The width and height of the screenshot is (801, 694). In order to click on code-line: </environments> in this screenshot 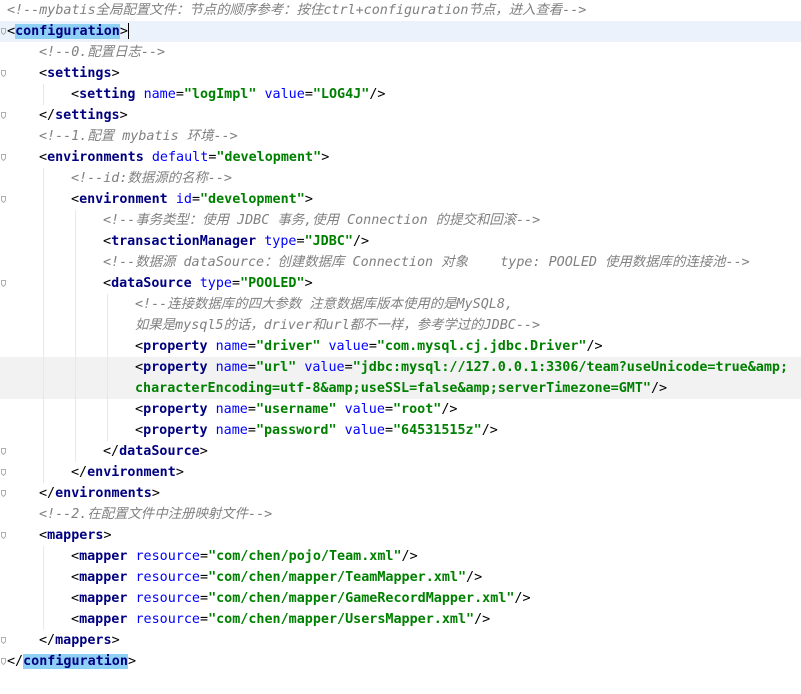, I will do `click(400, 493)`.